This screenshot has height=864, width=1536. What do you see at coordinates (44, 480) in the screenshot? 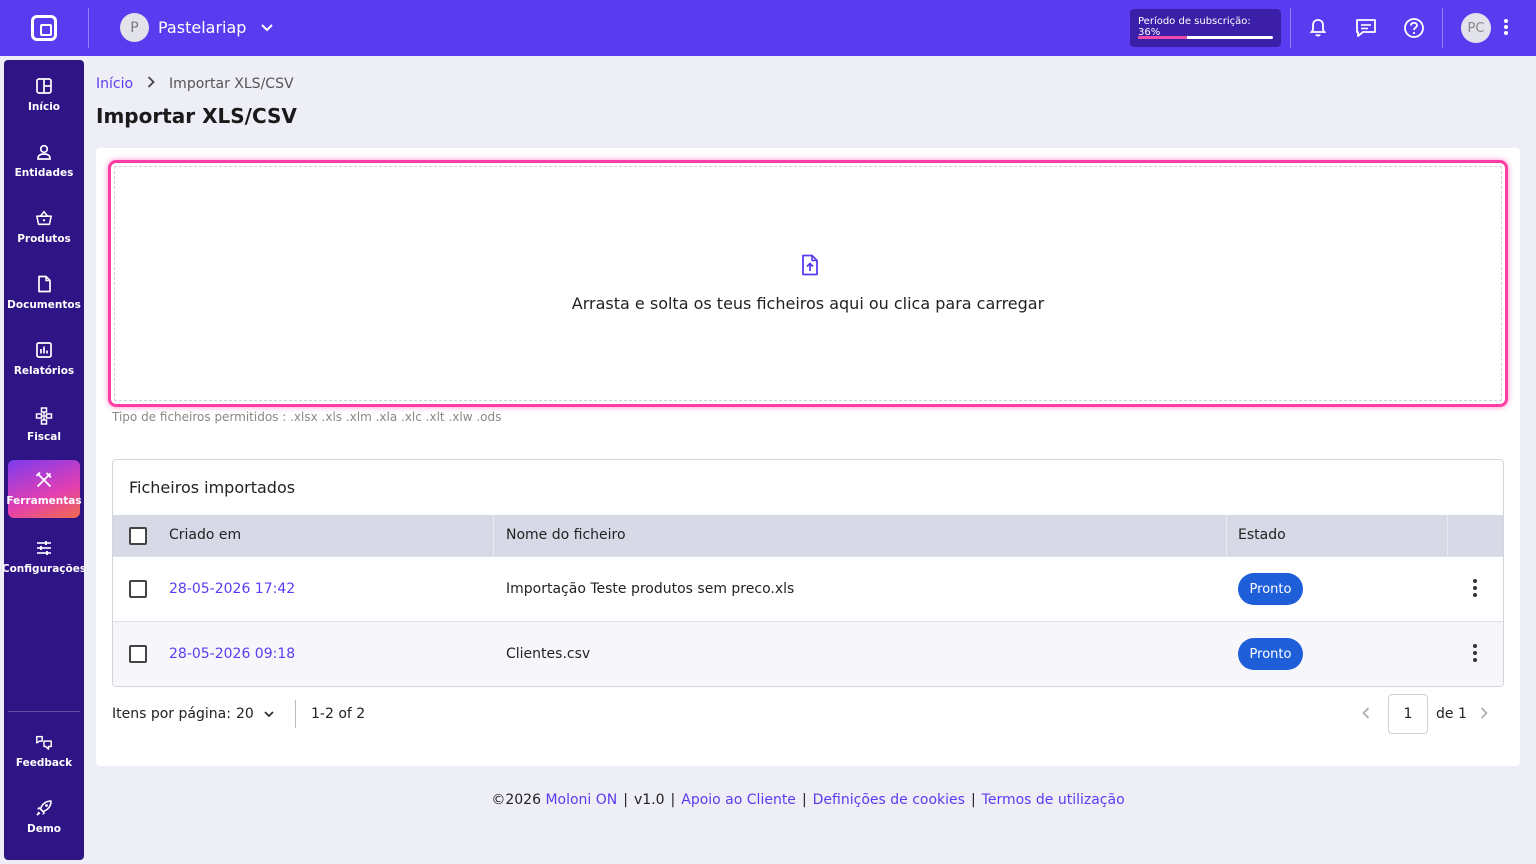
I see `tools-icon` at bounding box center [44, 480].